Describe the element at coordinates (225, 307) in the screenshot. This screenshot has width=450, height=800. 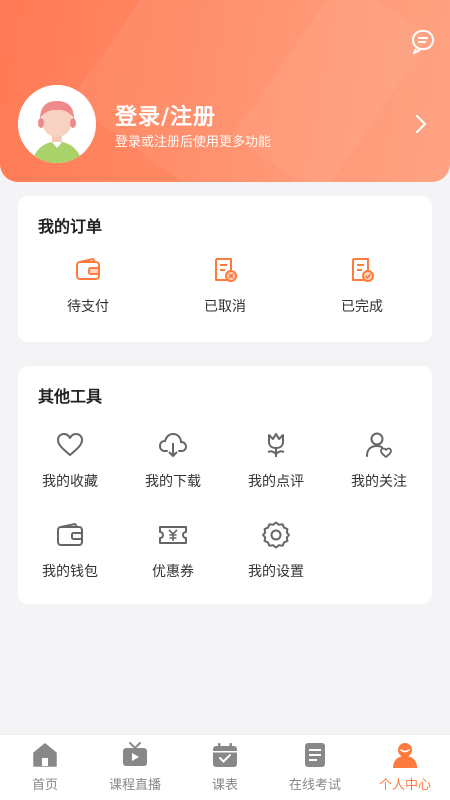
I see `order-cancelled-label: 已取消` at that location.